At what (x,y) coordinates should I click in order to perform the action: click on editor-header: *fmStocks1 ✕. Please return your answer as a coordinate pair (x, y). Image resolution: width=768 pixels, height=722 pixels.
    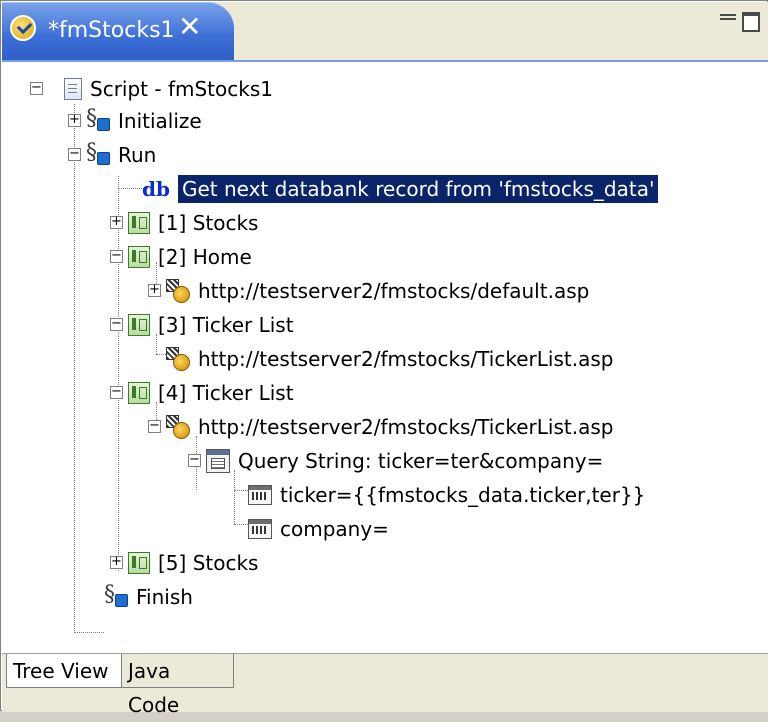
    Looking at the image, I should click on (385, 31).